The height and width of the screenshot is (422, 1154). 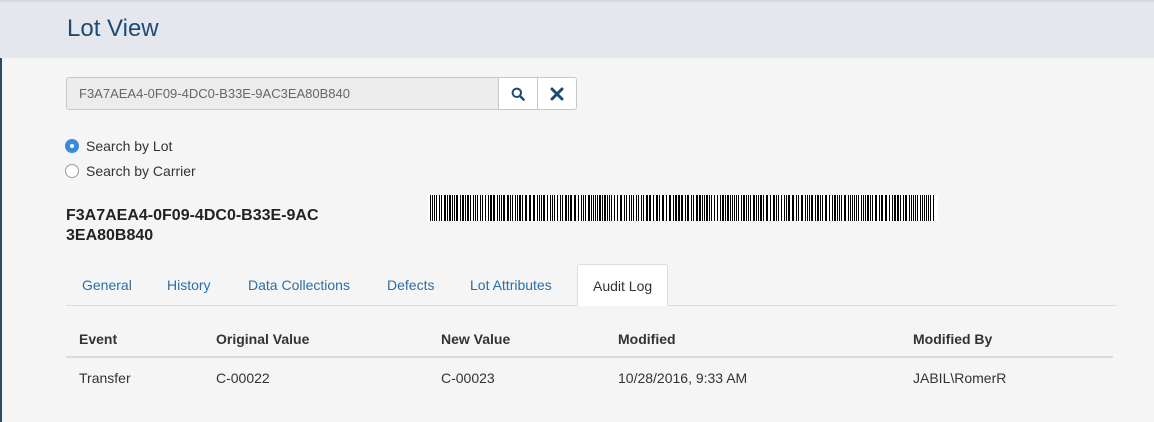 I want to click on cell-new-value: C-00023, so click(x=468, y=378).